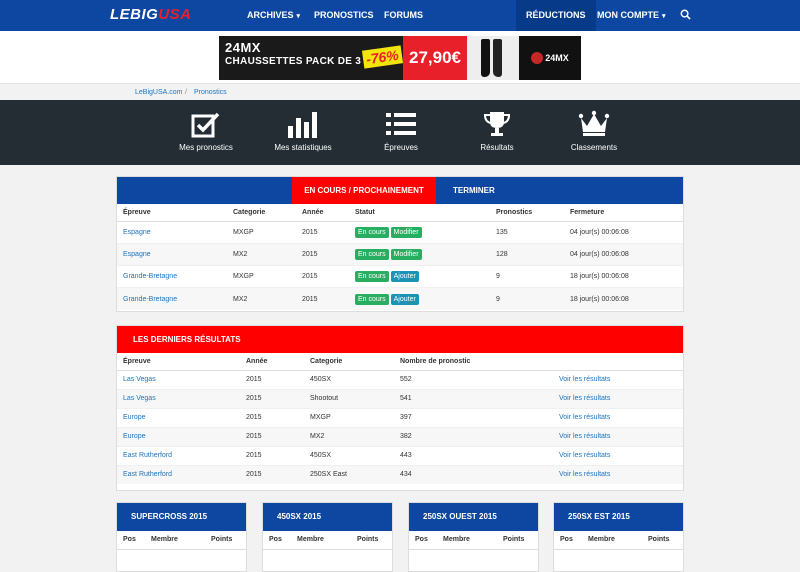  Describe the element at coordinates (364, 190) in the screenshot. I see `tab-en-cours: EN COURS / PROCHAINEMENT` at that location.